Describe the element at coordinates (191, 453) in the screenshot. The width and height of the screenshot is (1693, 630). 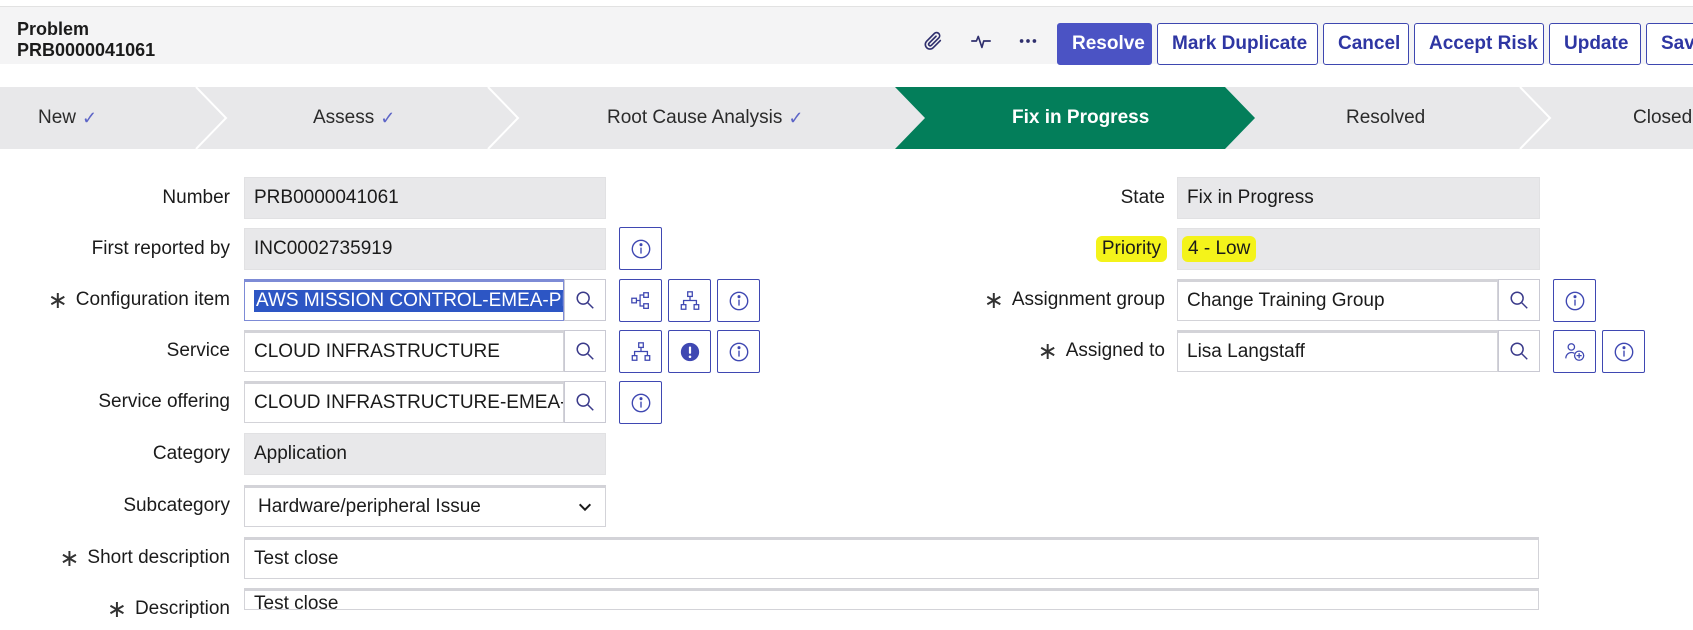
I see `category-label: Category` at that location.